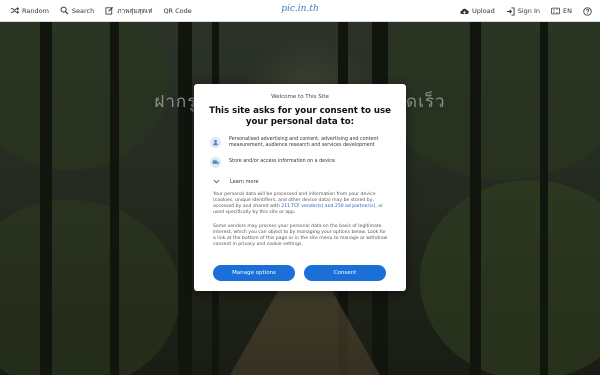 The height and width of the screenshot is (375, 600). What do you see at coordinates (216, 181) in the screenshot?
I see `chevron-down-icon` at bounding box center [216, 181].